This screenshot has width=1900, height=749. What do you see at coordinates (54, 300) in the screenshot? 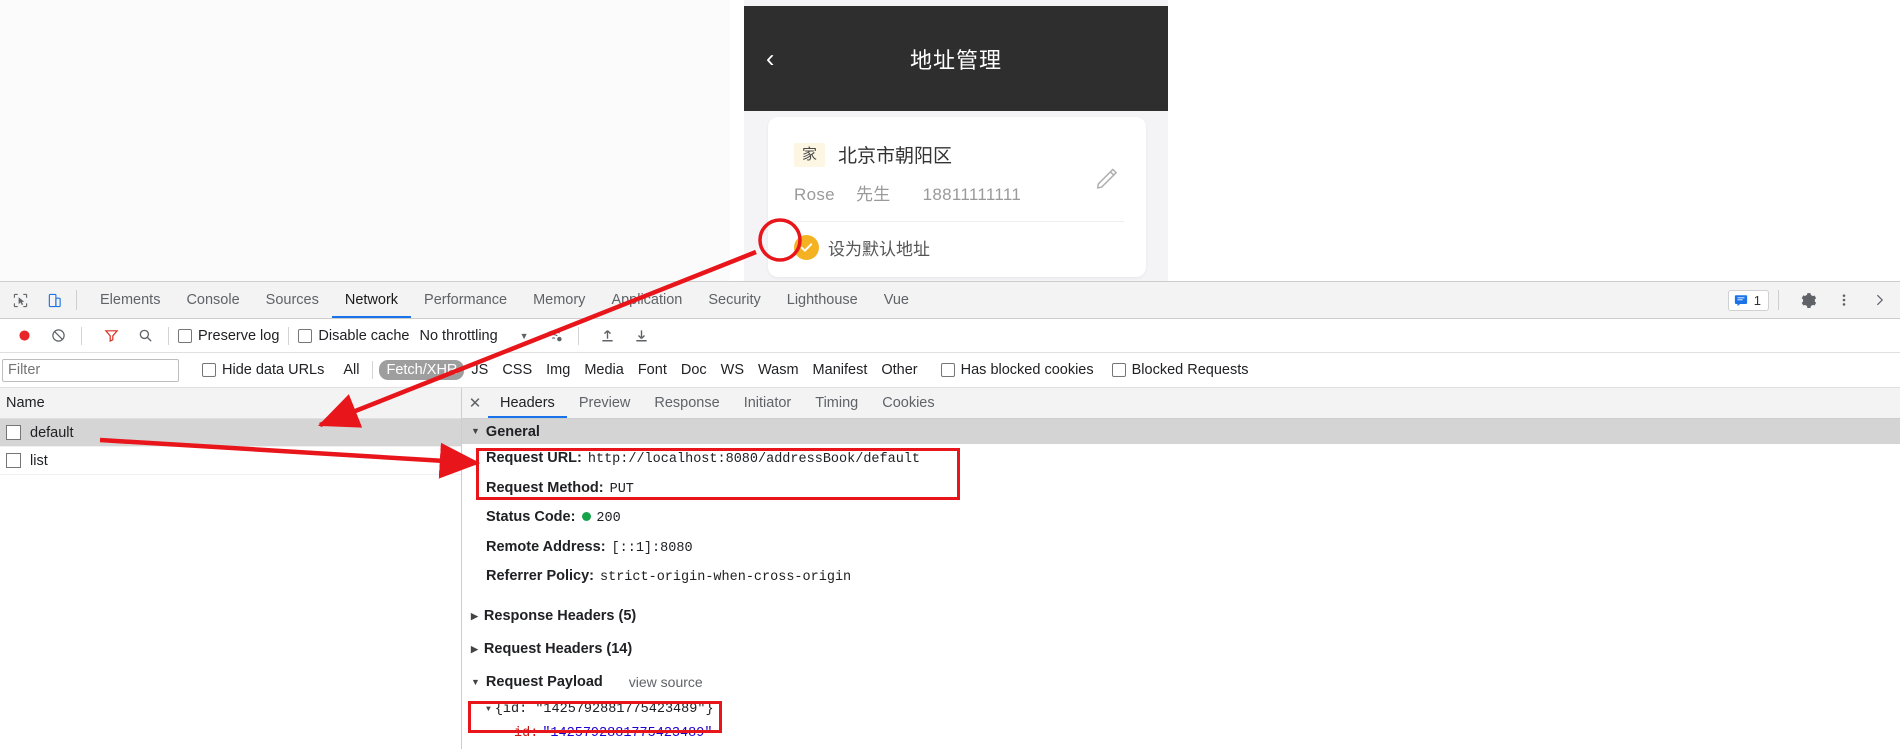
I see `device-toolbar-icon` at bounding box center [54, 300].